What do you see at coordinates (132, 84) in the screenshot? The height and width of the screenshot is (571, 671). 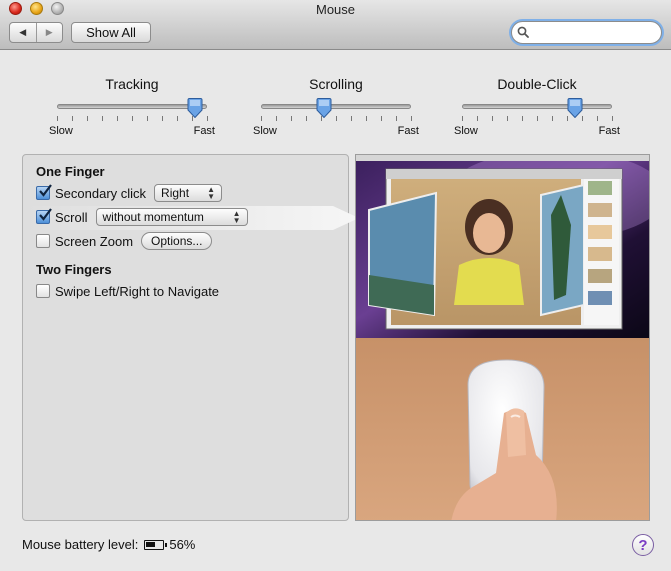 I see `tracking-label: Tracking` at bounding box center [132, 84].